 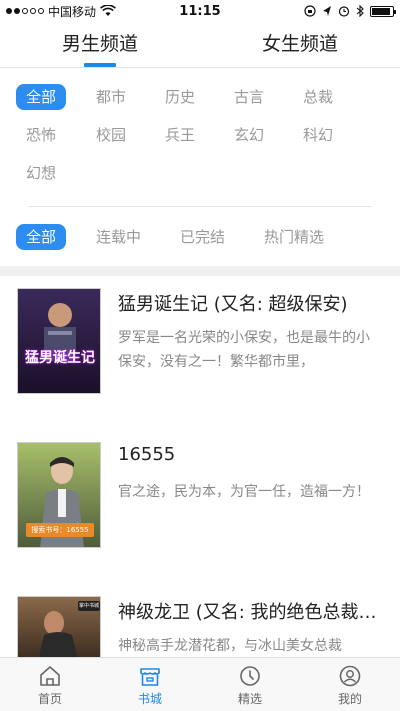 What do you see at coordinates (41, 173) in the screenshot?
I see `category-chip-imagination: 幻想` at bounding box center [41, 173].